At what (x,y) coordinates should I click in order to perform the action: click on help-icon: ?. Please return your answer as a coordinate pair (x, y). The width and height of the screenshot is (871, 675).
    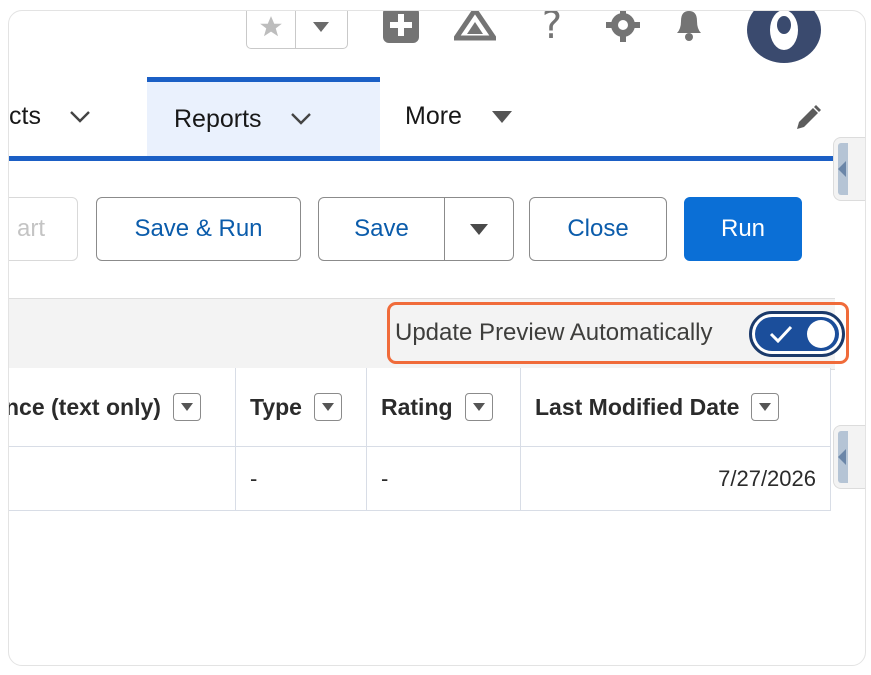
    Looking at the image, I should click on (552, 28).